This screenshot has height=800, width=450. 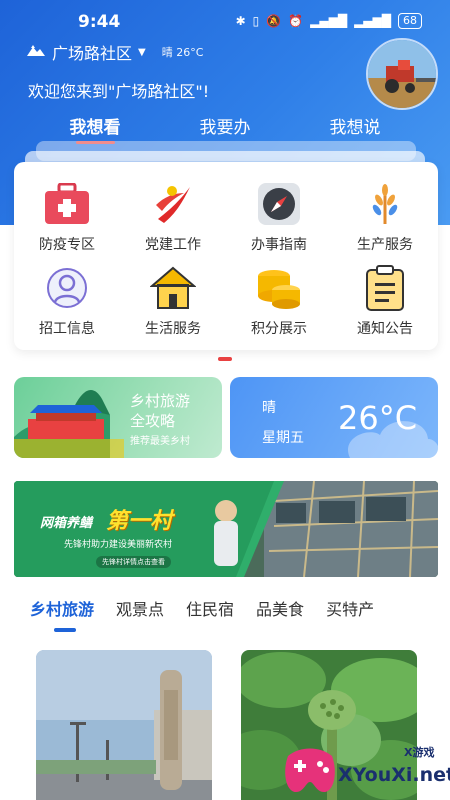 I want to click on status-time: 9:44, so click(x=99, y=22).